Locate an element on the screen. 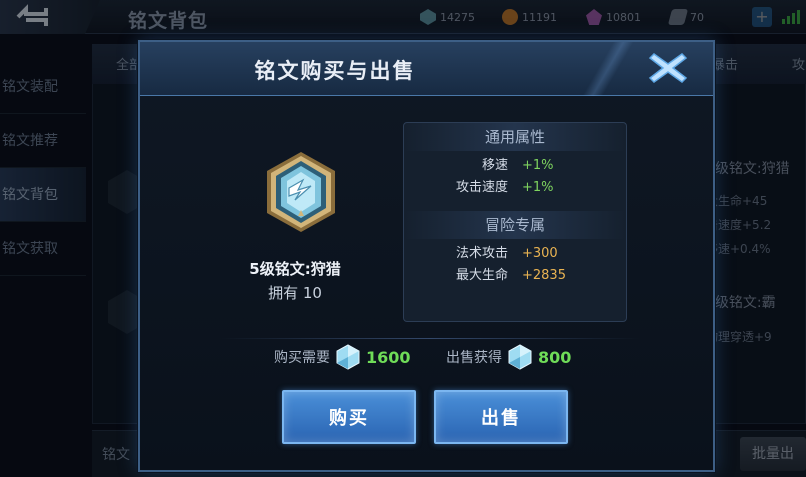 The height and width of the screenshot is (477, 806). stat-row: 移速 +1% is located at coordinates (515, 166).